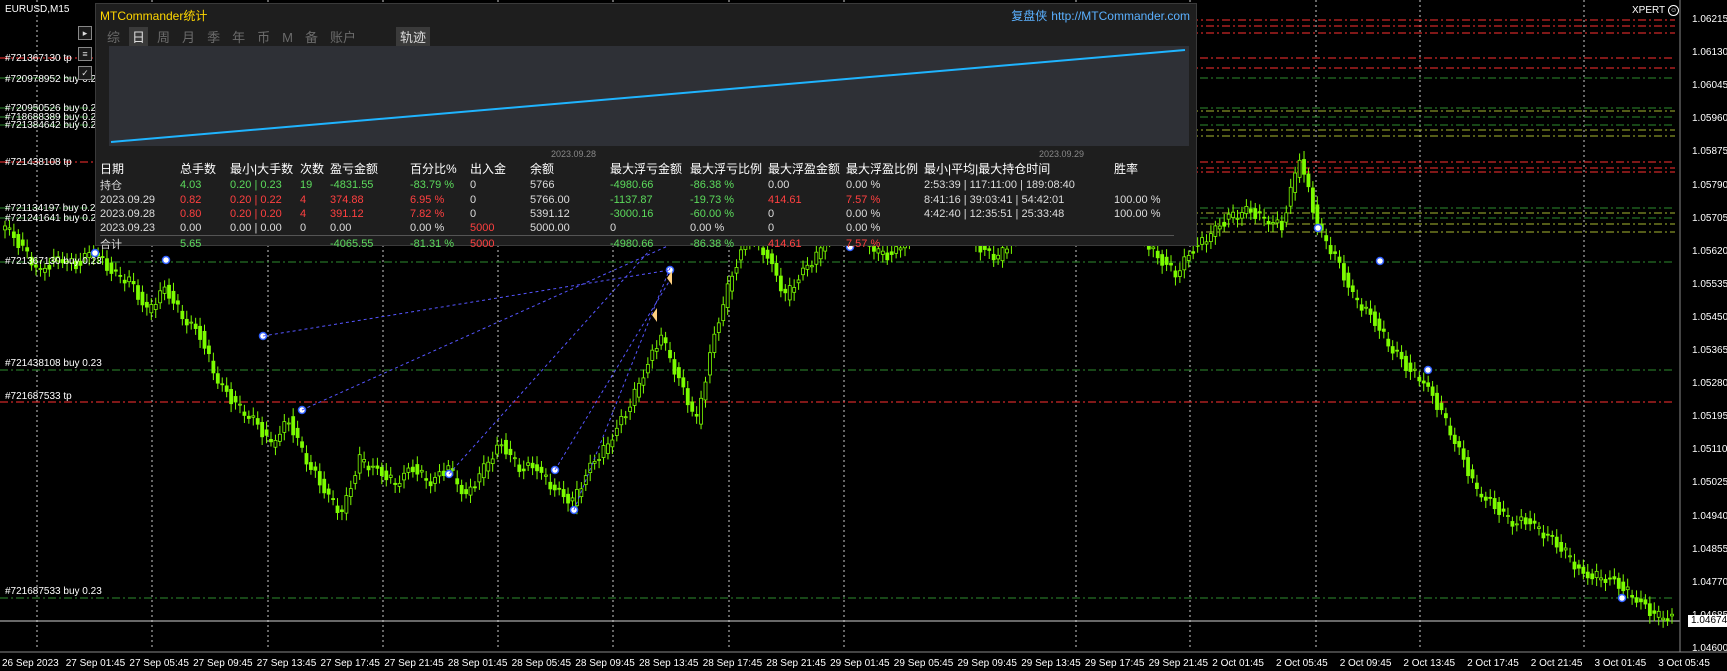 The width and height of the screenshot is (1727, 671). I want to click on price-tick-label: 1.05110, so click(1709, 450).